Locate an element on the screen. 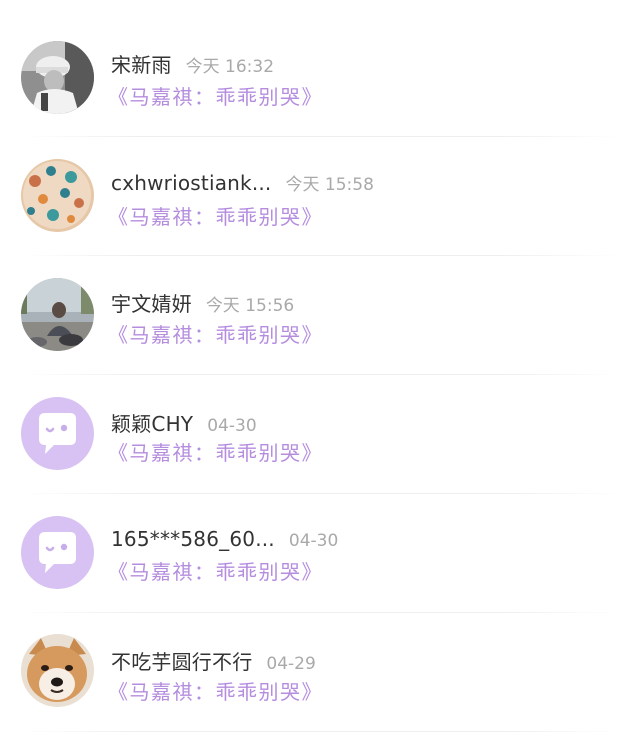  photo-avatar-cookie is located at coordinates (57, 195).